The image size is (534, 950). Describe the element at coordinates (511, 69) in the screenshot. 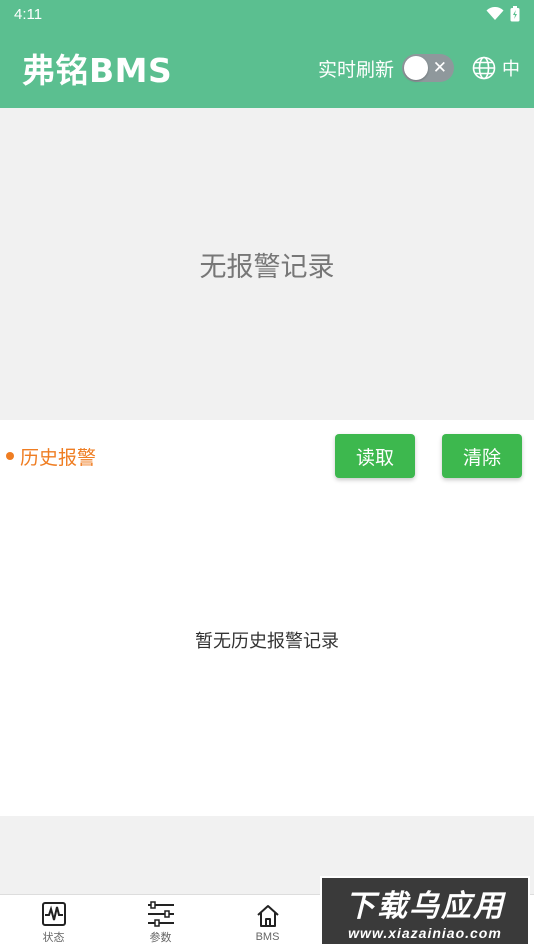

I see `language-label: 中` at that location.